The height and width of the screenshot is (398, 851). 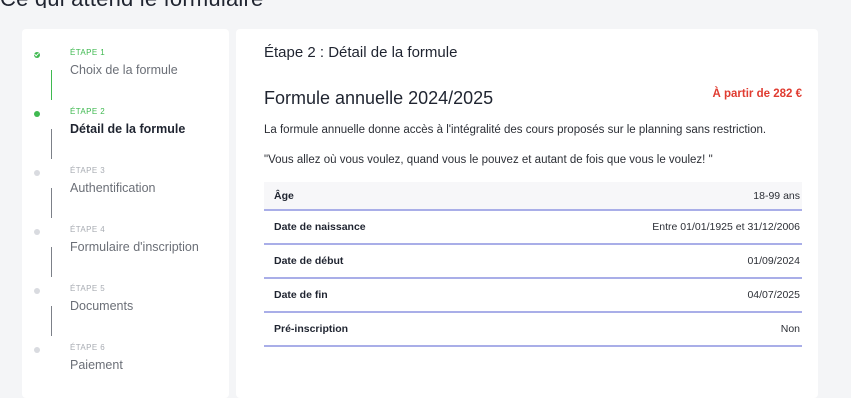 What do you see at coordinates (379, 98) in the screenshot?
I see `formula-title: Formule annuelle 2024/2025` at bounding box center [379, 98].